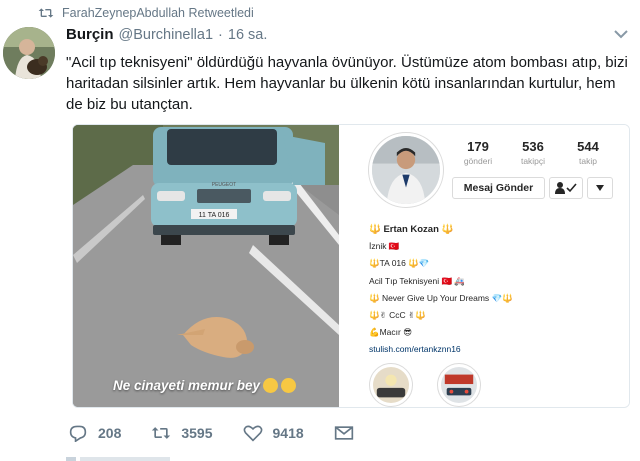 Image resolution: width=640 pixels, height=461 pixels. I want to click on sunglasses-emoji-icon, so click(289, 385).